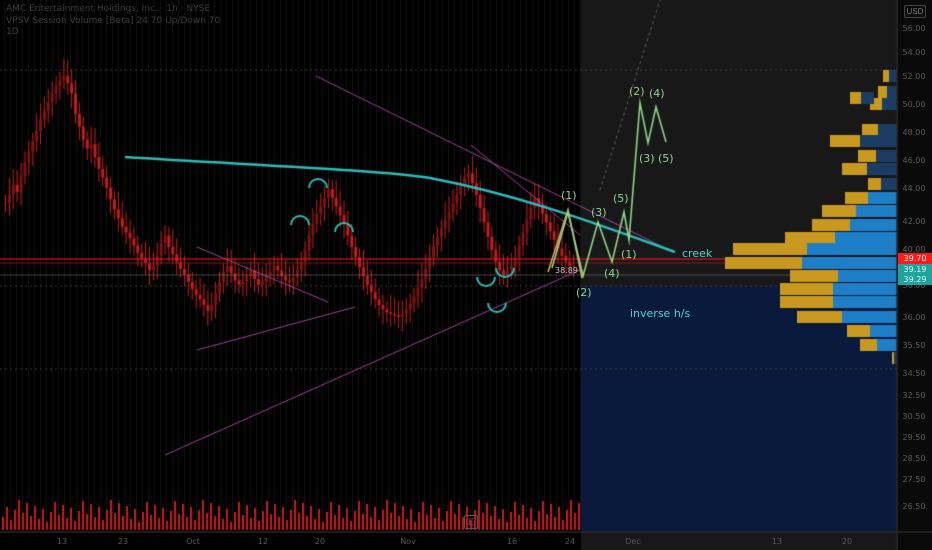  I want to click on wave-label-2: (2), so click(584, 292).